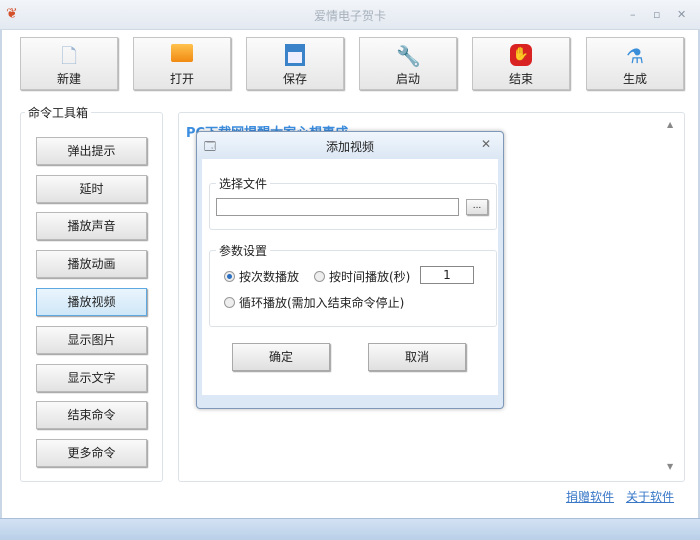 The image size is (700, 540). Describe the element at coordinates (91, 378) in the screenshot. I see `cmd-show-text: 显示文字` at that location.